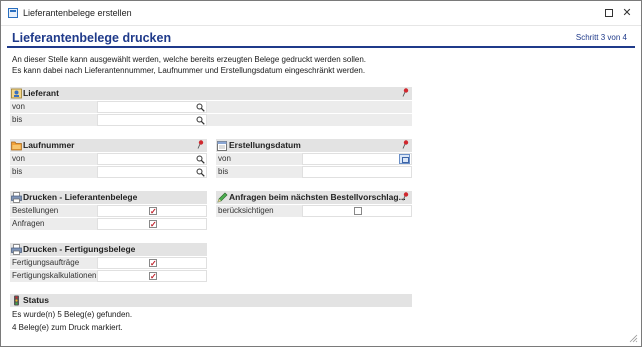 The width and height of the screenshot is (642, 347). What do you see at coordinates (321, 47) in the screenshot?
I see `header-divider` at bounding box center [321, 47].